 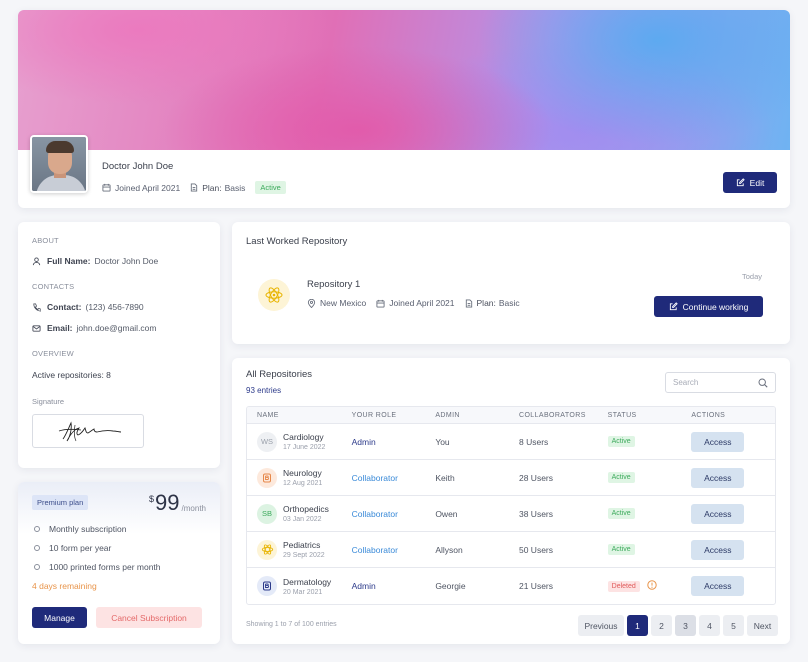 I want to click on previous-page-button: Previous, so click(x=601, y=625).